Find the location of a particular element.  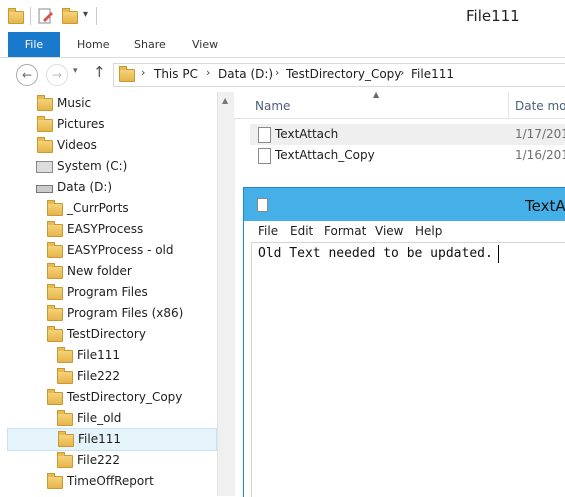

nav-item-file-old: File_old is located at coordinates (135, 418).